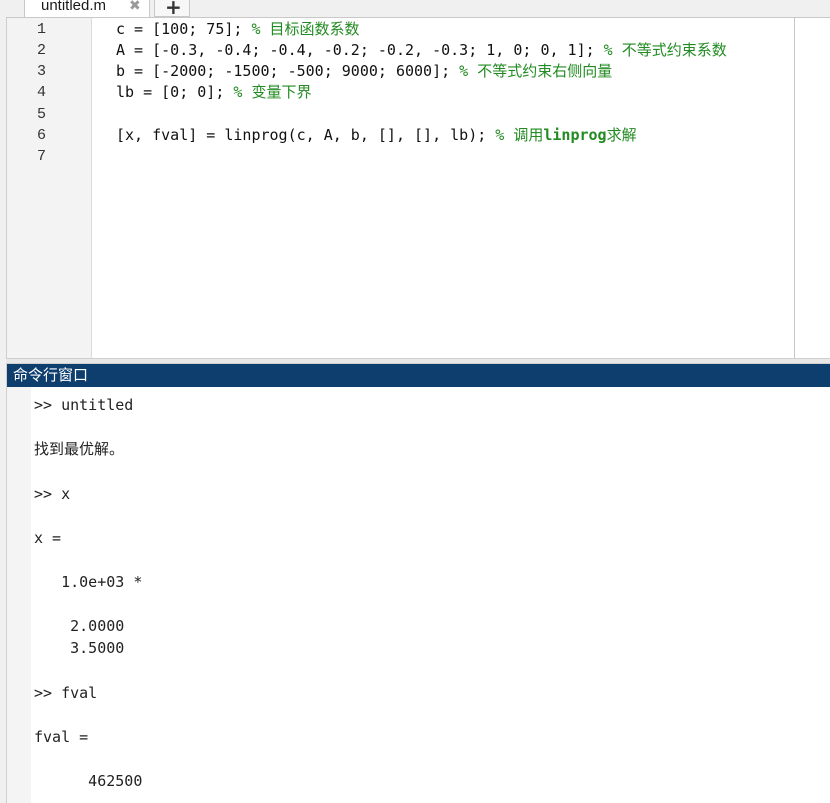  I want to click on cmd-output-line: 462500, so click(88, 781).